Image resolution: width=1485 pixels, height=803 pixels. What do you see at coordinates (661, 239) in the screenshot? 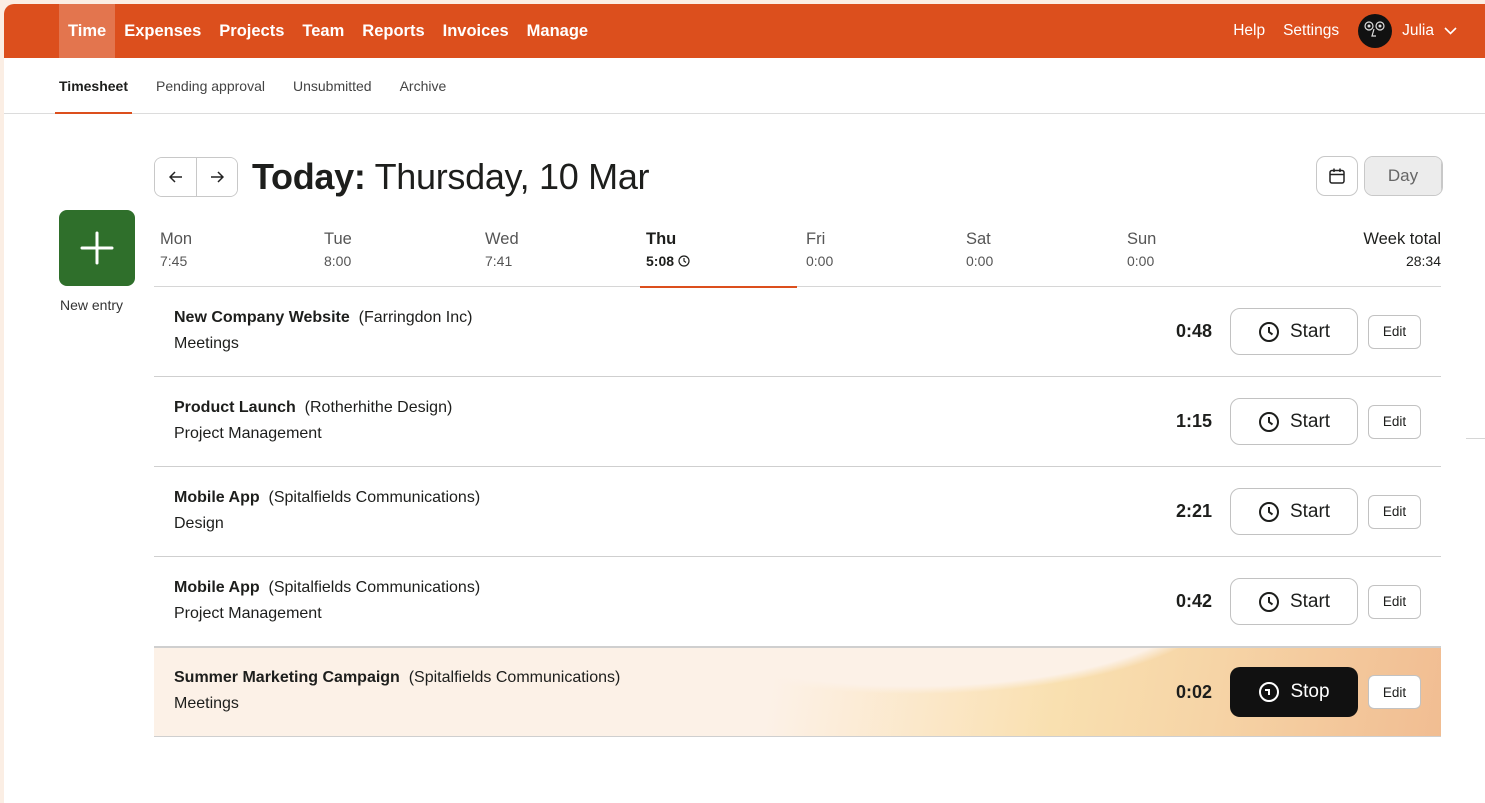
I see `day-name: Thu` at bounding box center [661, 239].